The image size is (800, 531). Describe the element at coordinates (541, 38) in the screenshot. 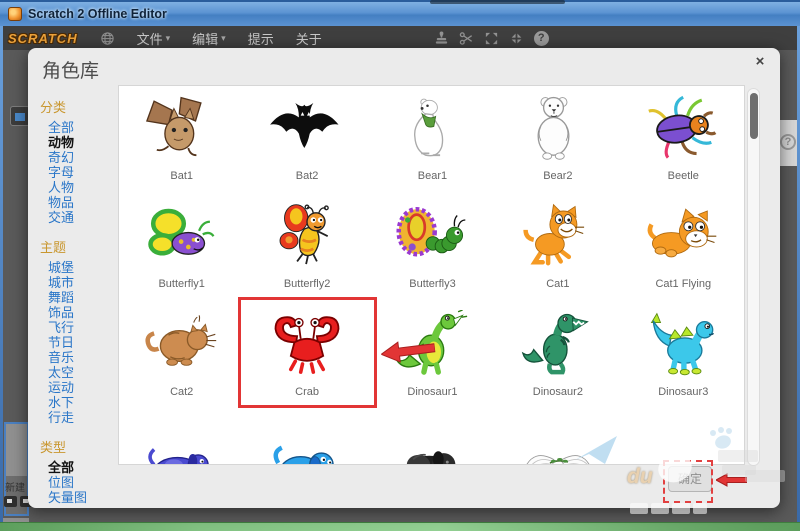

I see `block-help-icon: ?` at that location.